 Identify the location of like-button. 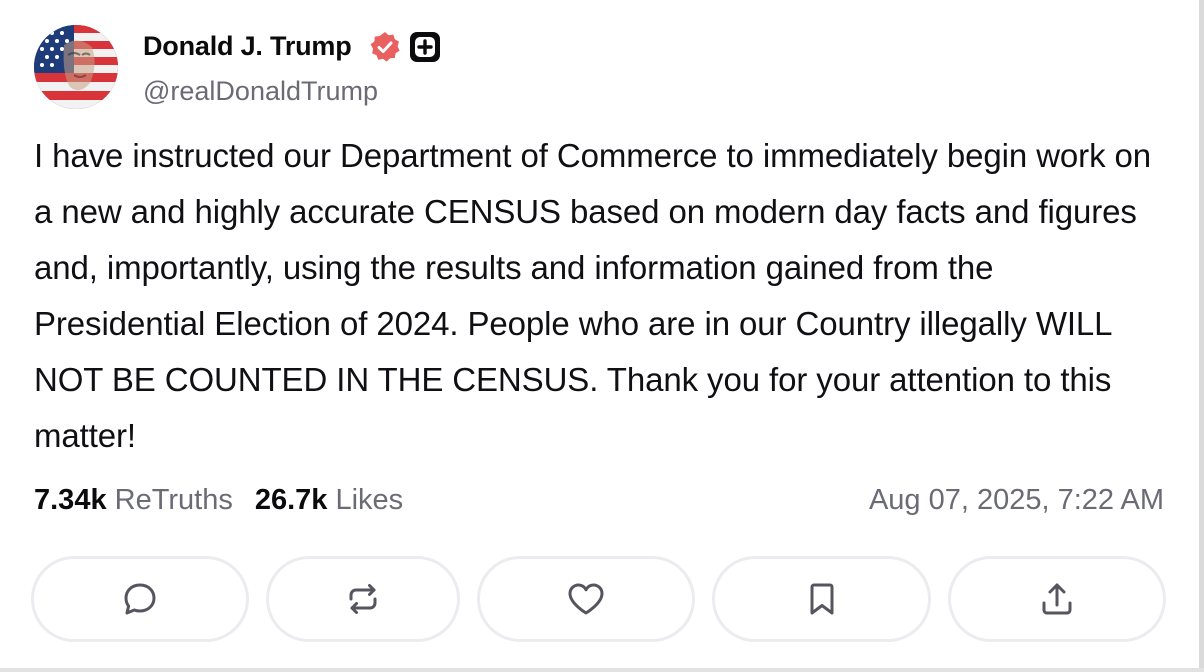
(586, 599).